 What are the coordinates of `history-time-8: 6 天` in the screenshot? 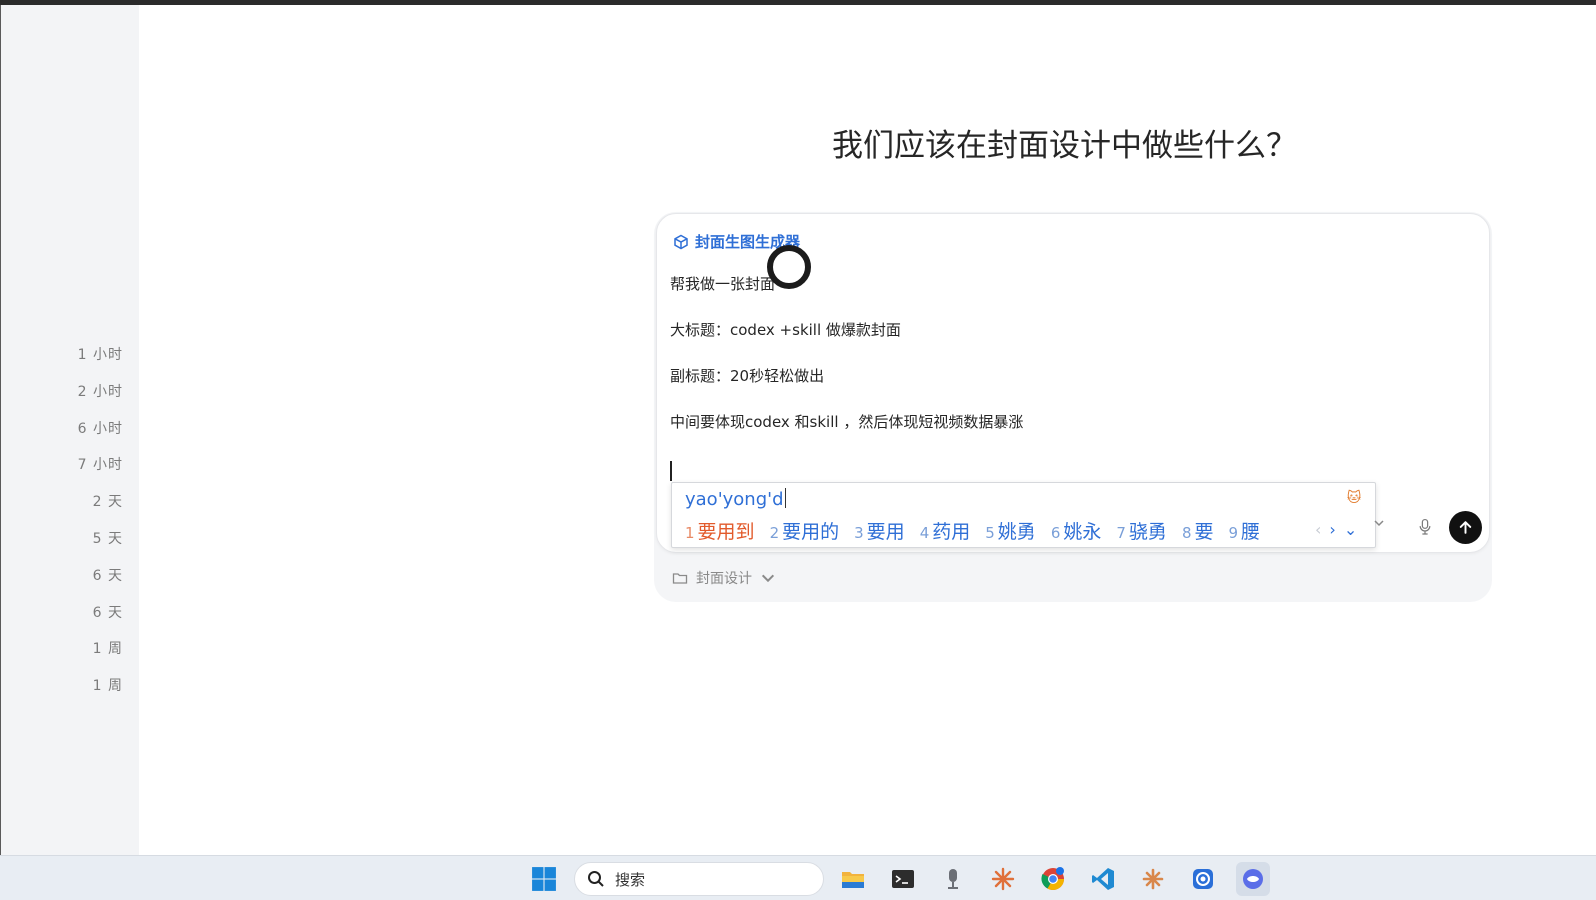 It's located at (62, 620).